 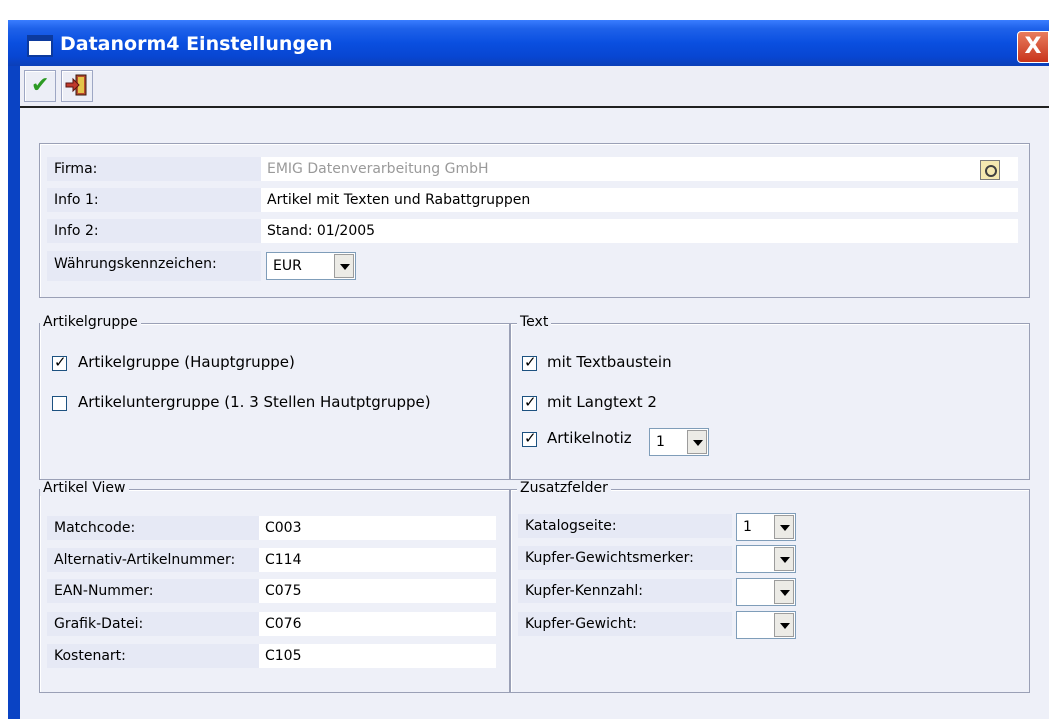 I want to click on mit-textbaustein-checkbox, so click(x=529, y=362).